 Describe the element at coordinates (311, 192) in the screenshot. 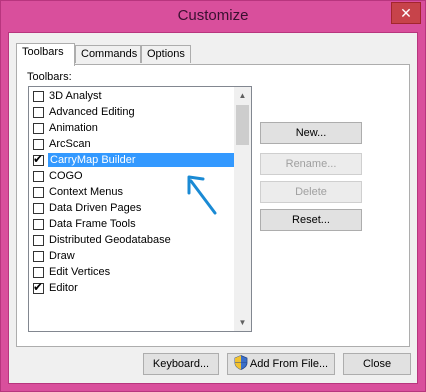

I see `delete-button: Delete` at that location.